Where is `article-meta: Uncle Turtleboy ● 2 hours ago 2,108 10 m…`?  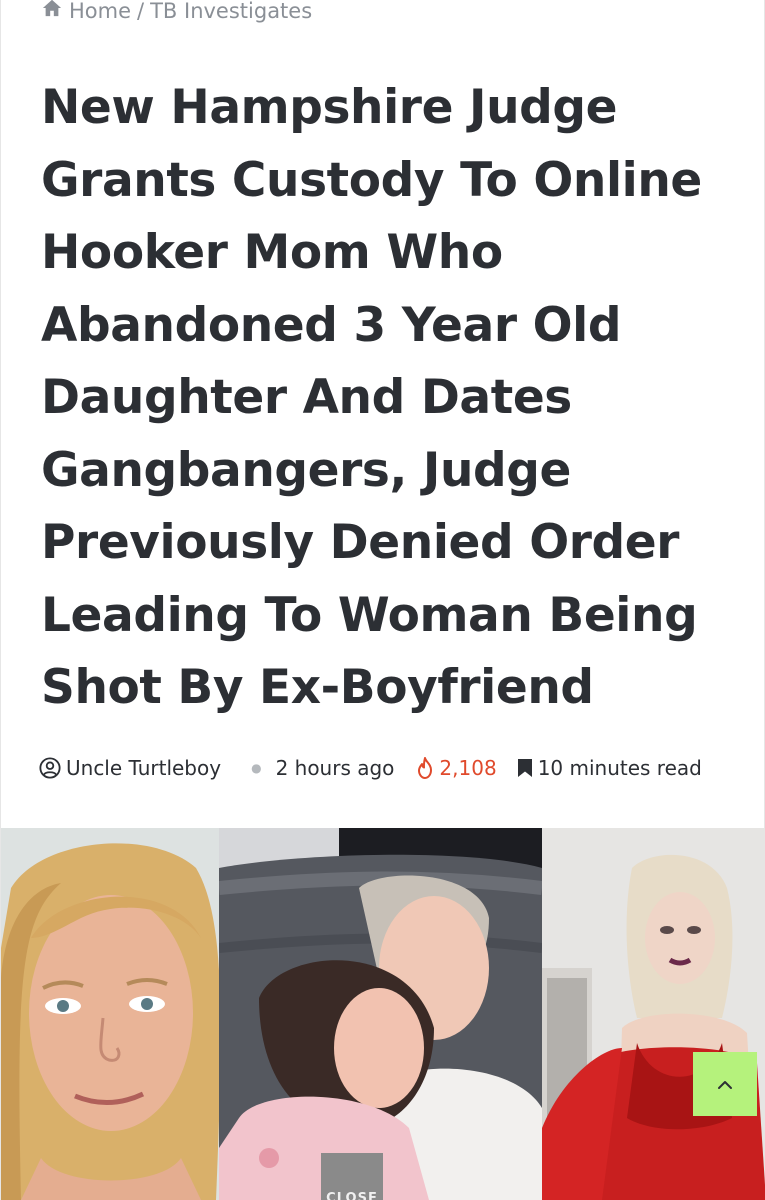 article-meta: Uncle Turtleboy ● 2 hours ago 2,108 10 m… is located at coordinates (370, 768).